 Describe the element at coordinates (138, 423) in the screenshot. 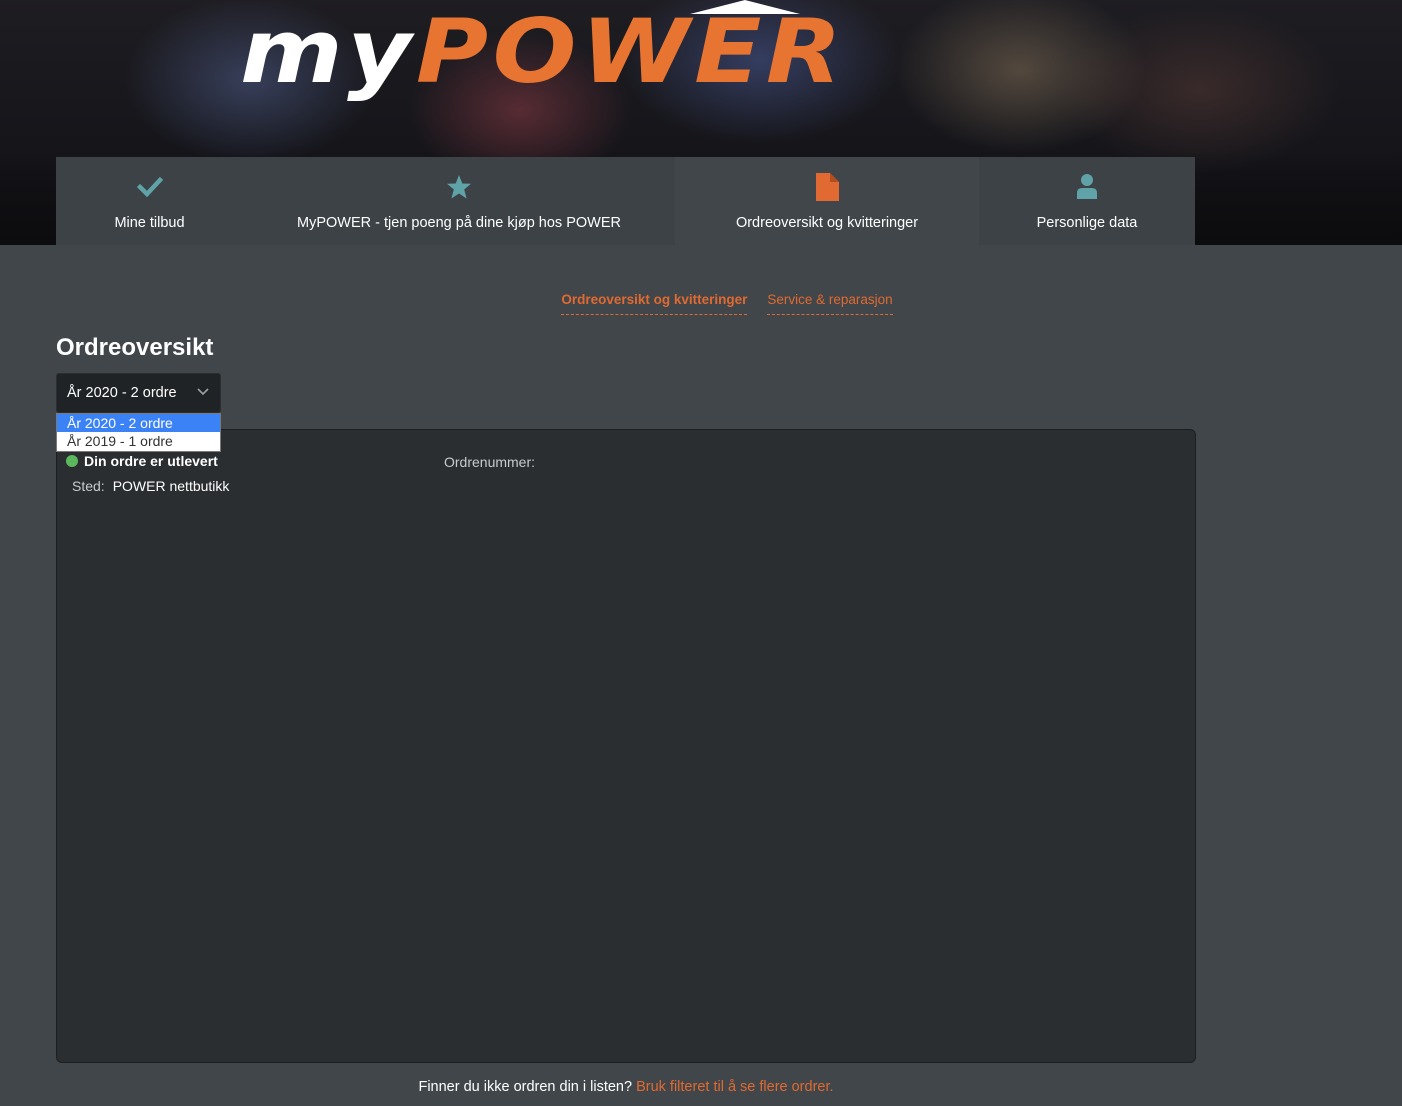

I see `year-option: År 2020 - 2 ordre` at that location.